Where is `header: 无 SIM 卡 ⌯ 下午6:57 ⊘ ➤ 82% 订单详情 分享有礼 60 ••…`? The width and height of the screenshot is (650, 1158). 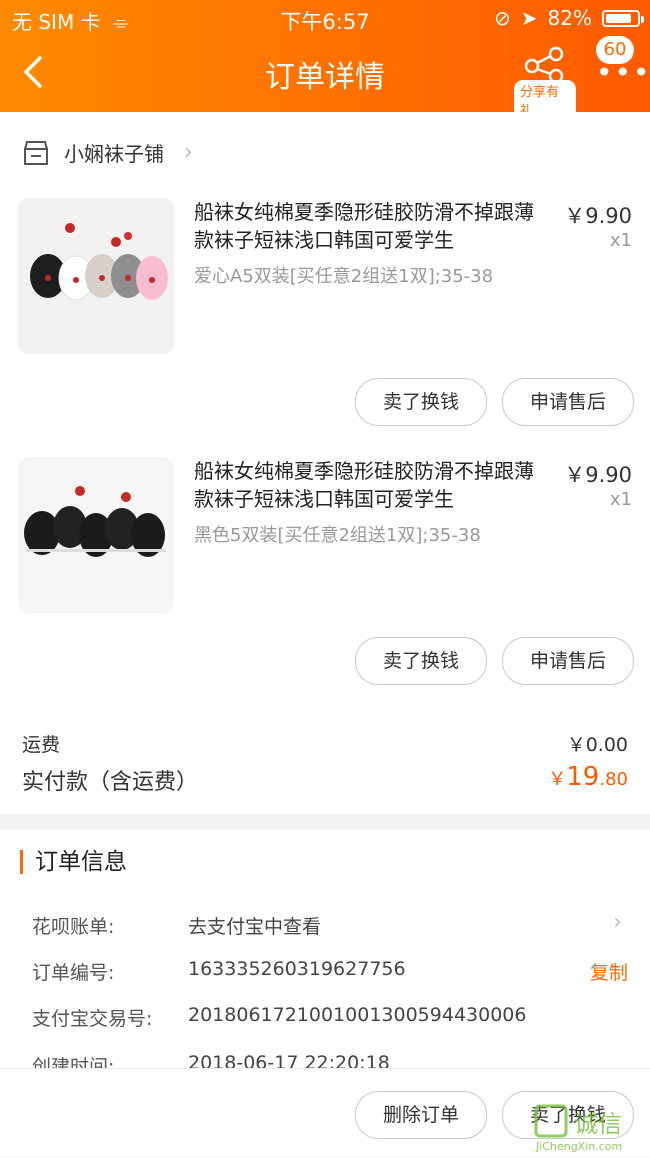 header: 无 SIM 卡 ⌯ 下午6:57 ⊘ ➤ 82% 订单详情 分享有礼 60 ••… is located at coordinates (325, 60).